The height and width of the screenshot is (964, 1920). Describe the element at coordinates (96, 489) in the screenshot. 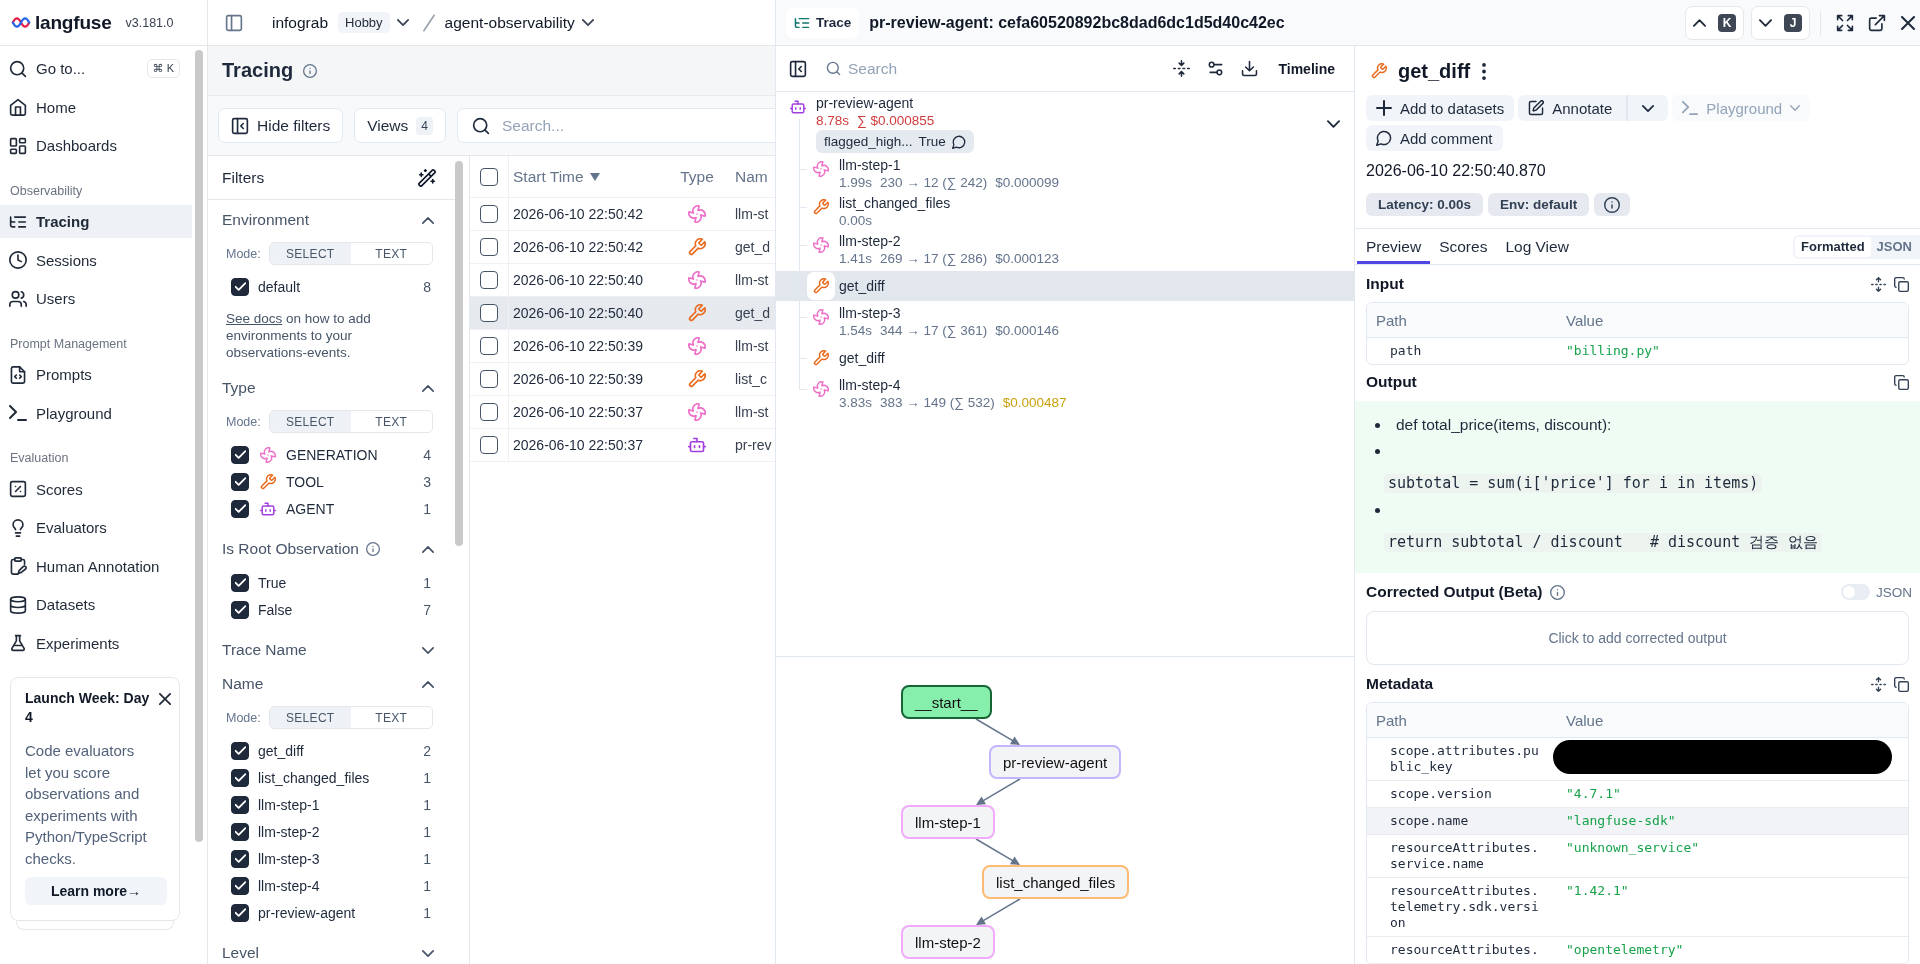

I see `nav-item: Scores` at that location.